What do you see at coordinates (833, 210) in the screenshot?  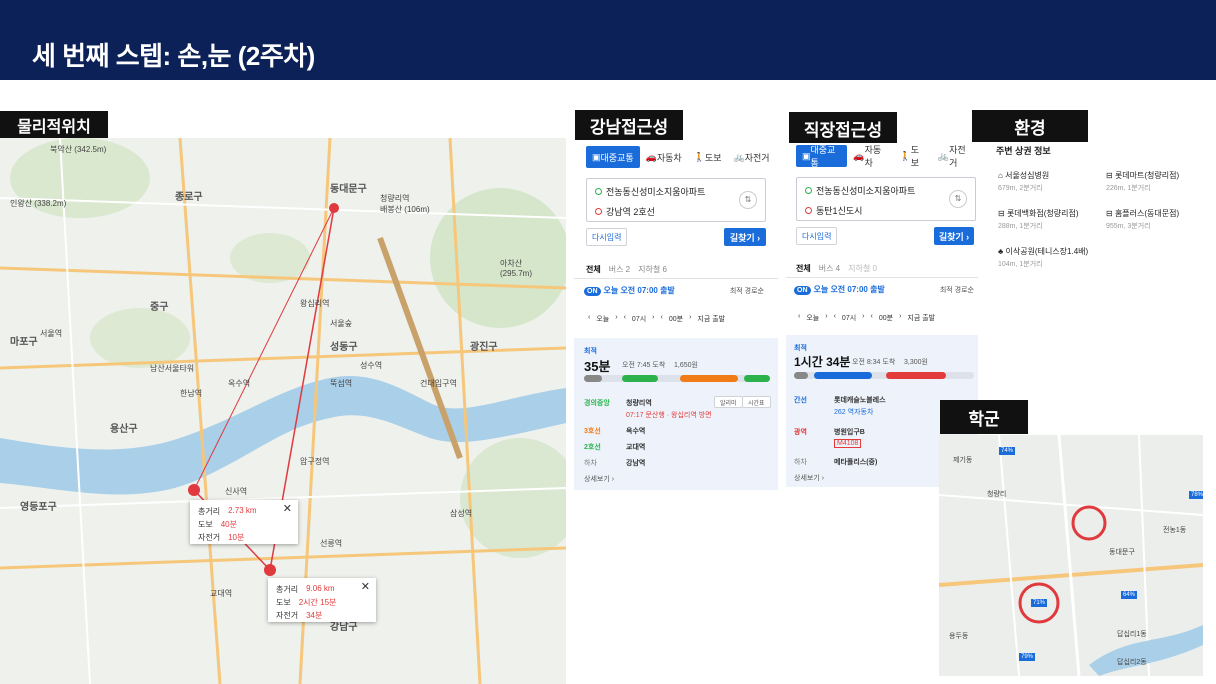 I see `destination-field: 동탄1신도시` at bounding box center [833, 210].